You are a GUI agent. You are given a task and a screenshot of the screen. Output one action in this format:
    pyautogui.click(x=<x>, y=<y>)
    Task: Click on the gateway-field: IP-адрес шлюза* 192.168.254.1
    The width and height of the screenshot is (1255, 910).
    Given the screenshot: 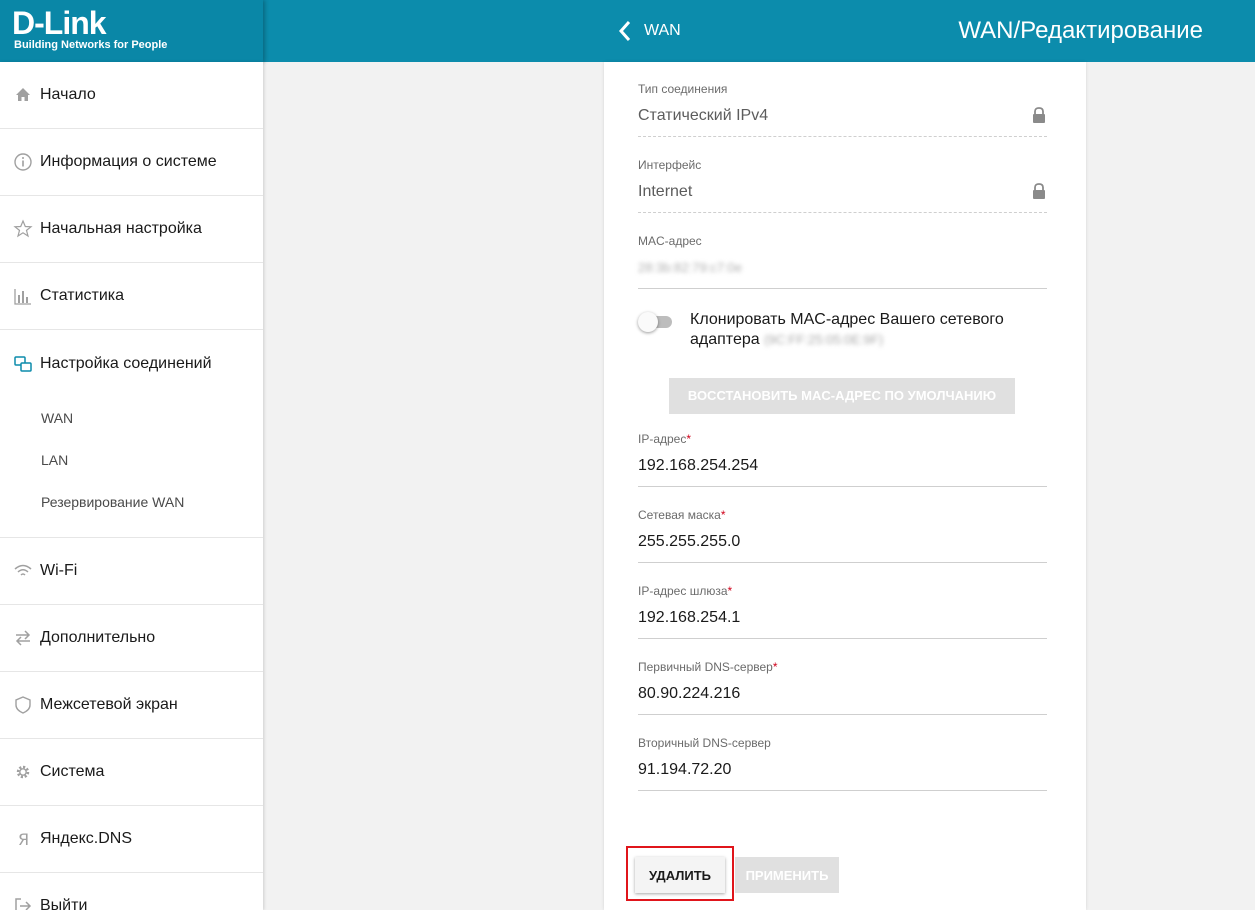 What is the action you would take?
    pyautogui.click(x=842, y=611)
    